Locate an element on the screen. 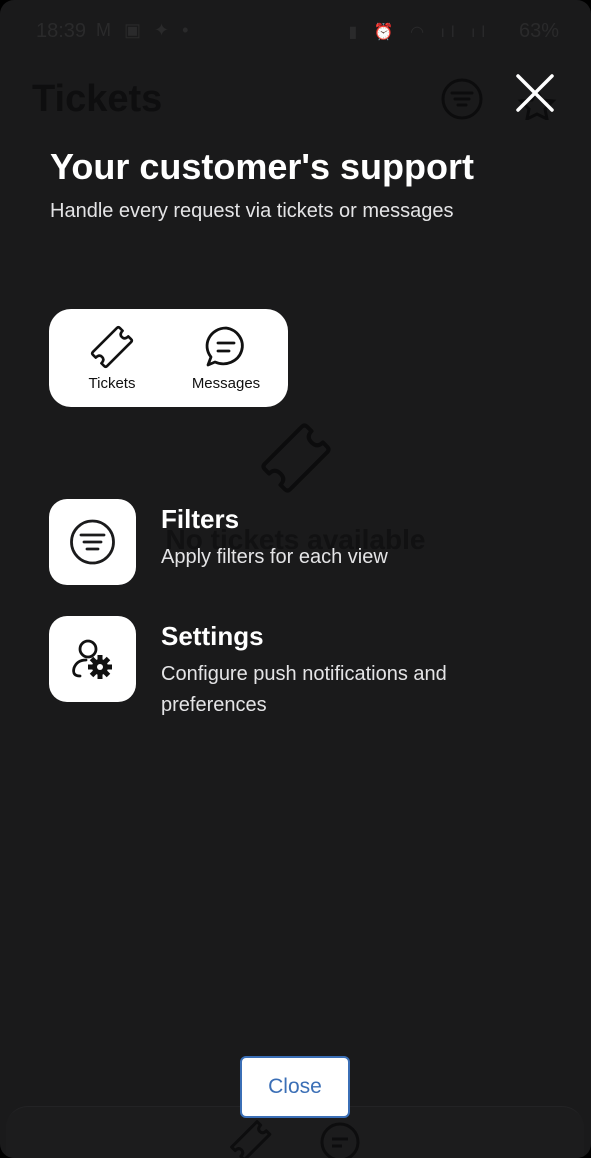 The width and height of the screenshot is (591, 1158). system-status-icons: ▮ ⏰ ◠ ıl ıl is located at coordinates (419, 32).